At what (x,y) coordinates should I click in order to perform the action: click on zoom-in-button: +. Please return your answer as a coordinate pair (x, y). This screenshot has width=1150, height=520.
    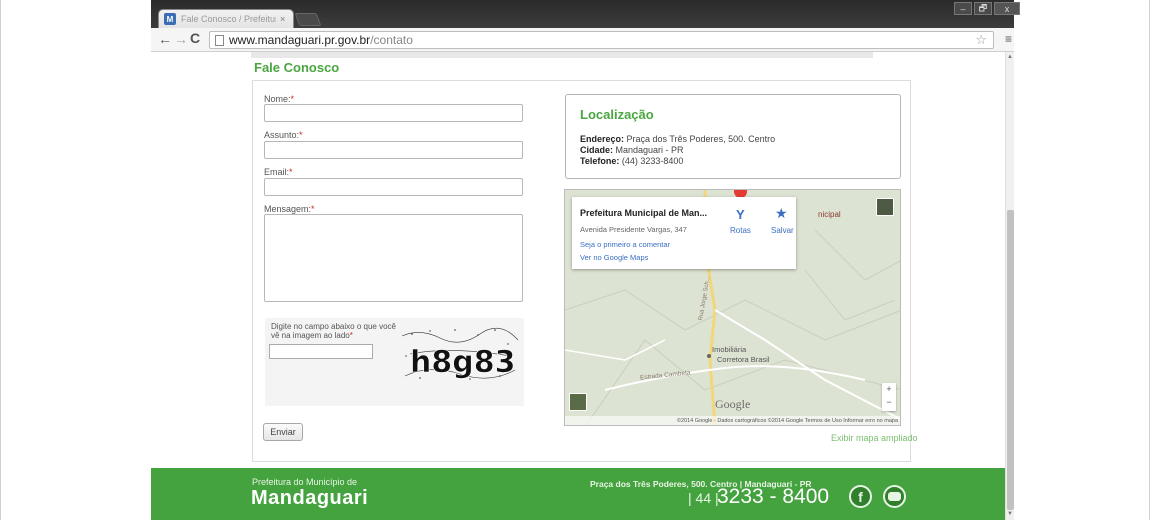
    Looking at the image, I should click on (889, 389).